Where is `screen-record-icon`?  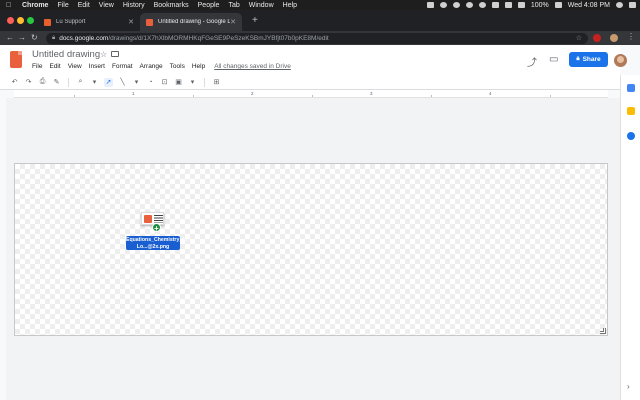
screen-record-icon is located at coordinates (430, 5).